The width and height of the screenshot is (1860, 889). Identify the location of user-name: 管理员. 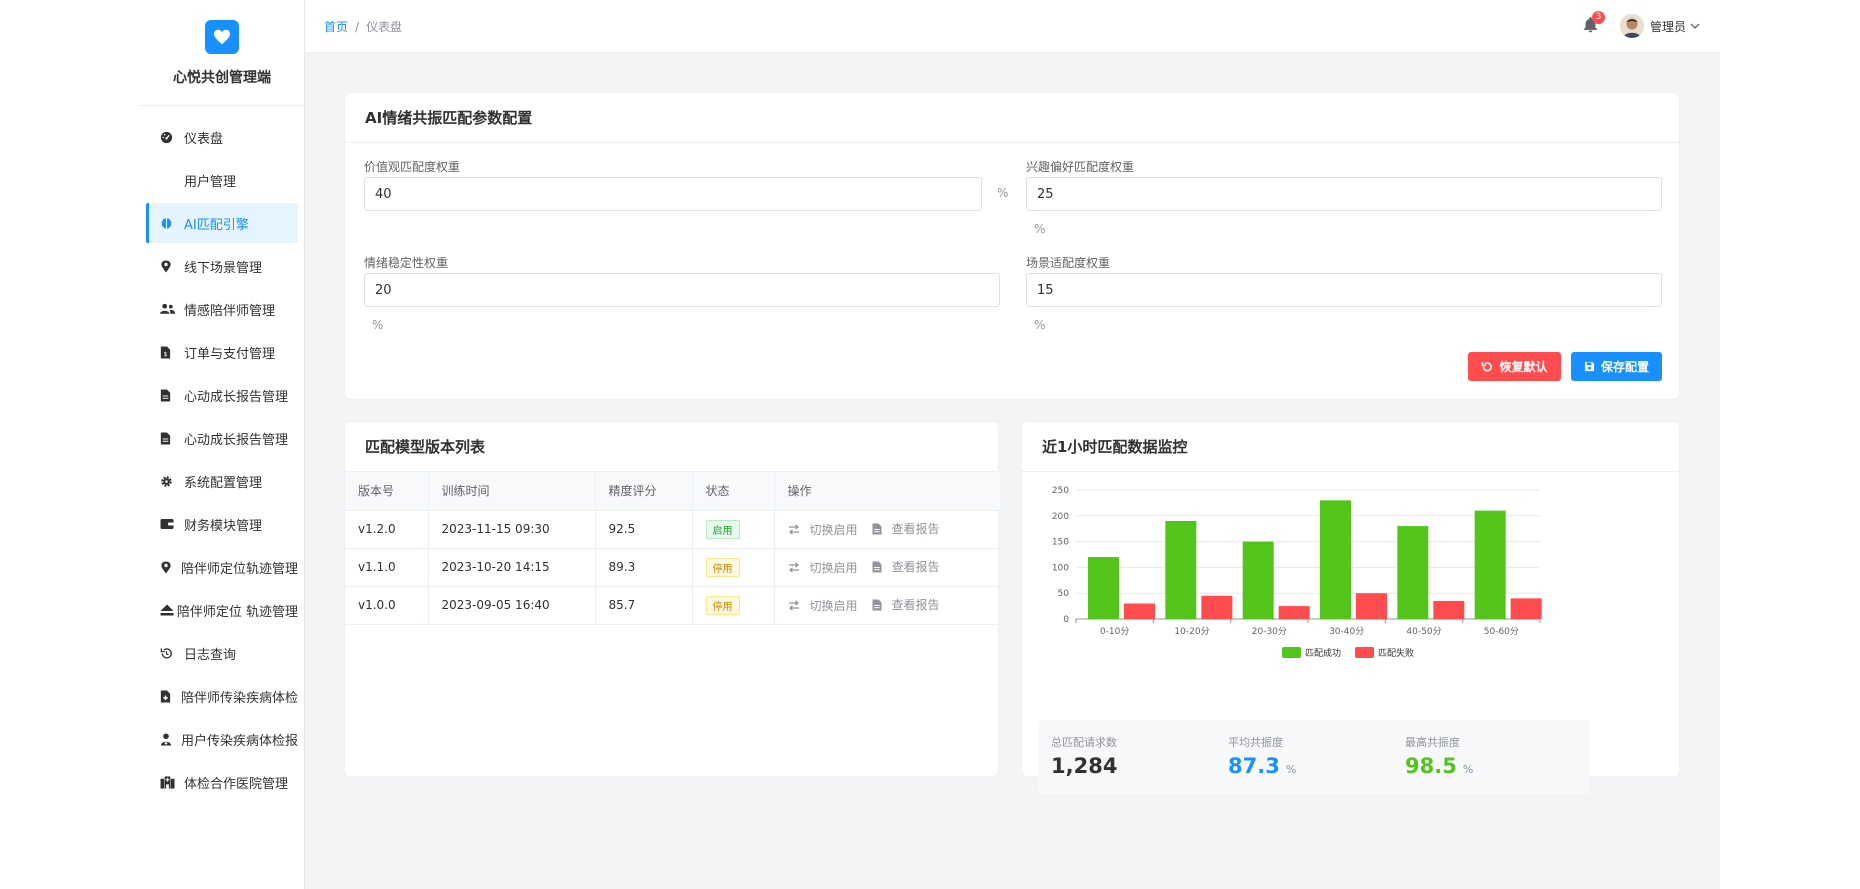
(1668, 26).